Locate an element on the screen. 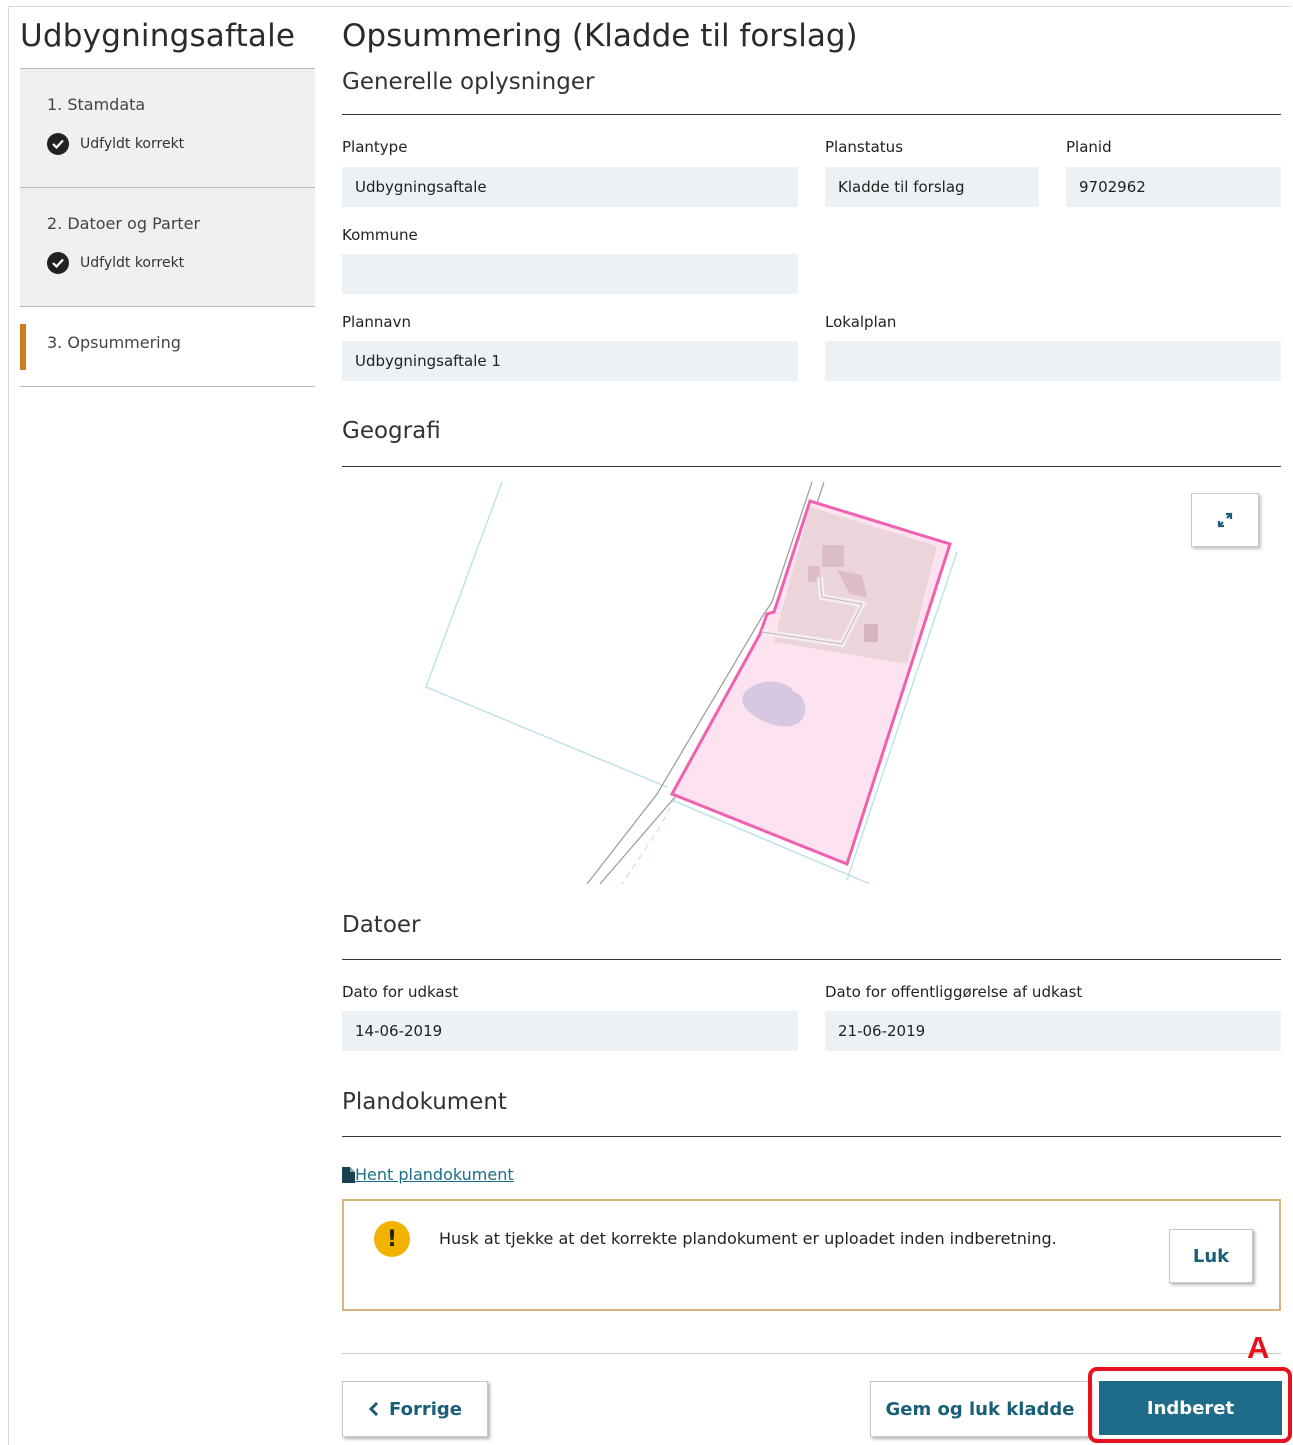 The image size is (1293, 1445). map-canvas is located at coordinates (691, 683).